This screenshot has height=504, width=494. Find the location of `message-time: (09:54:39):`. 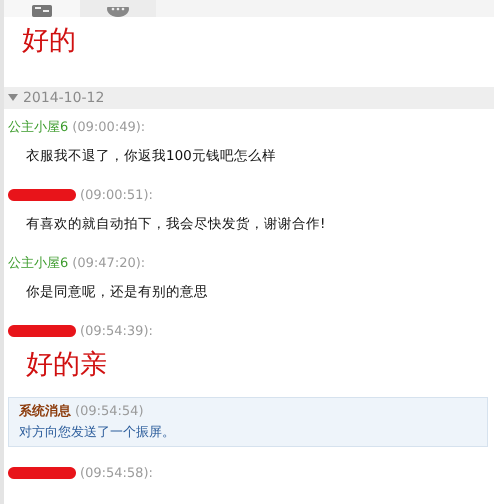

message-time: (09:54:39): is located at coordinates (116, 331).